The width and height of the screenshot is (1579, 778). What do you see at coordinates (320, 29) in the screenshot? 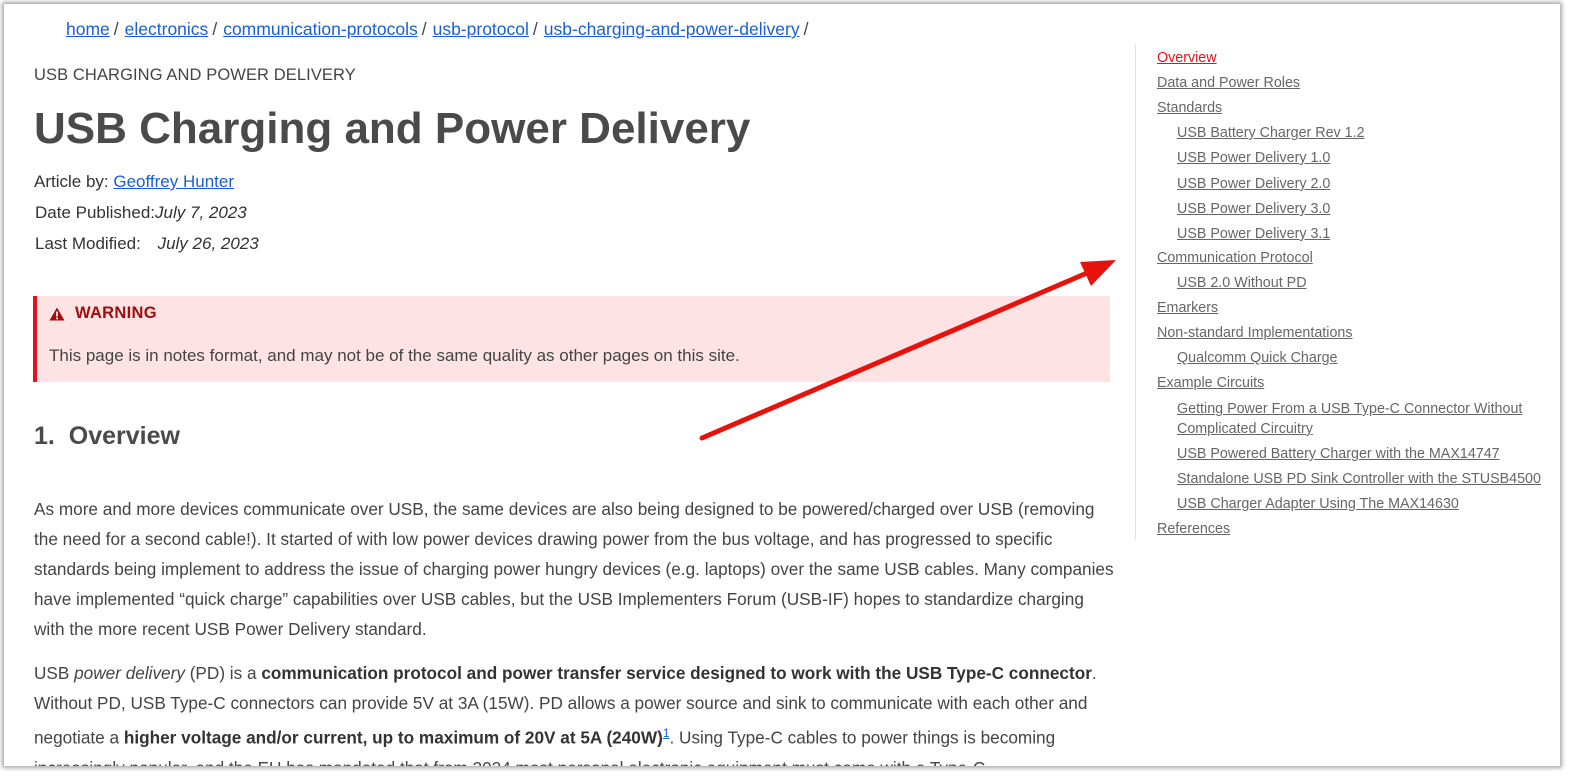
I see `breadcrumb-communication-protocols: communication-protocols` at bounding box center [320, 29].